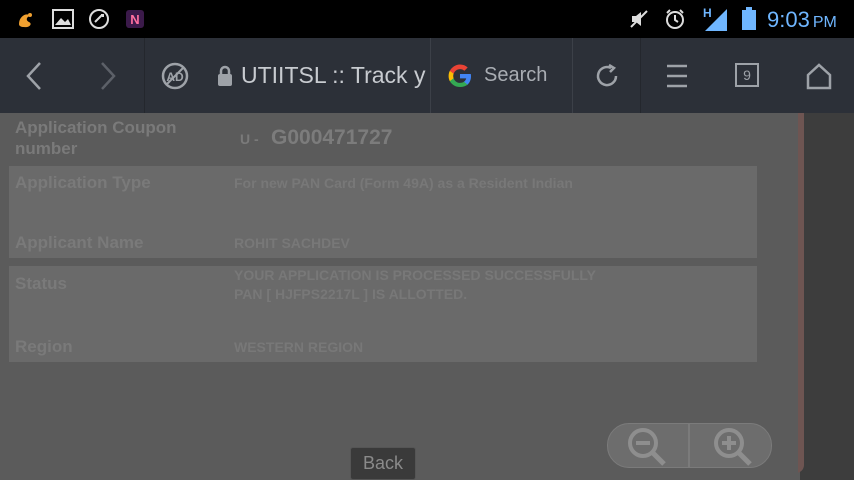 Image resolution: width=854 pixels, height=480 pixels. I want to click on chevron-left-icon, so click(33, 75).